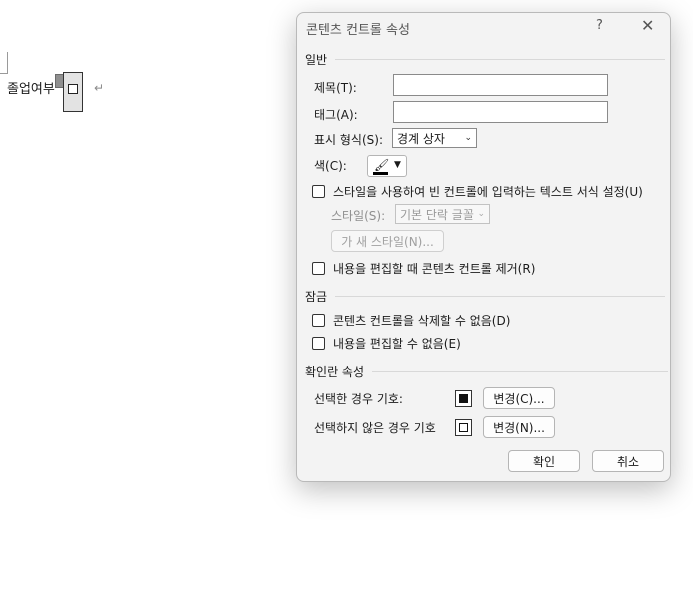  I want to click on cannot-edit-label: 내용을 편집할 수 없음(E), so click(397, 344).